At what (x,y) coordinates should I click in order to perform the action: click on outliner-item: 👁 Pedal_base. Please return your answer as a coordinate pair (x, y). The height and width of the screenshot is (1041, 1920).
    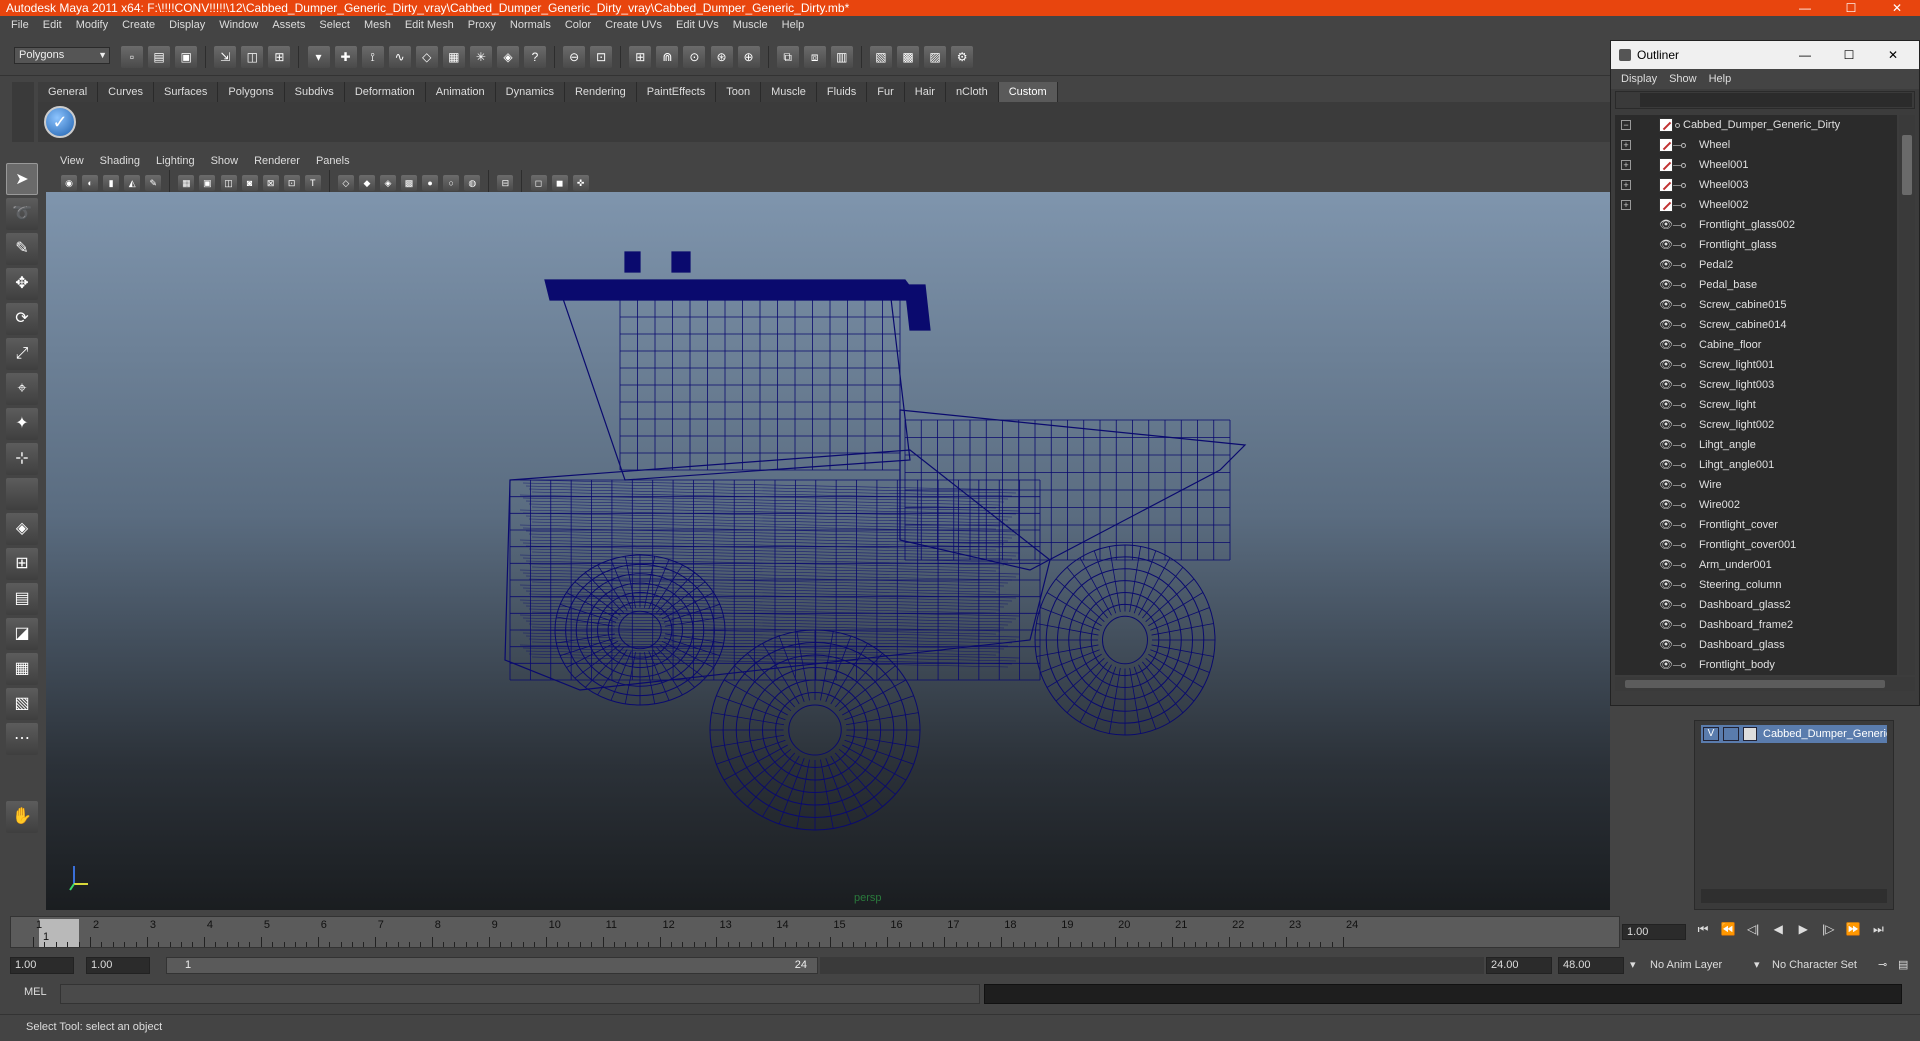
    Looking at the image, I should click on (1756, 285).